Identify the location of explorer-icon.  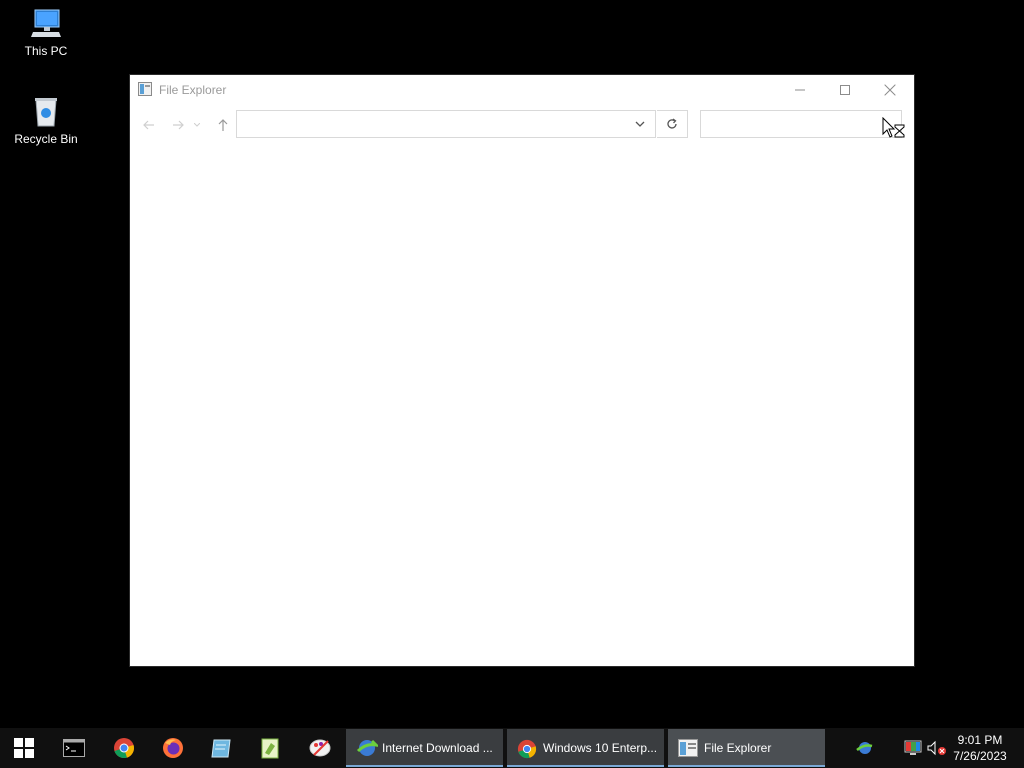
(688, 748).